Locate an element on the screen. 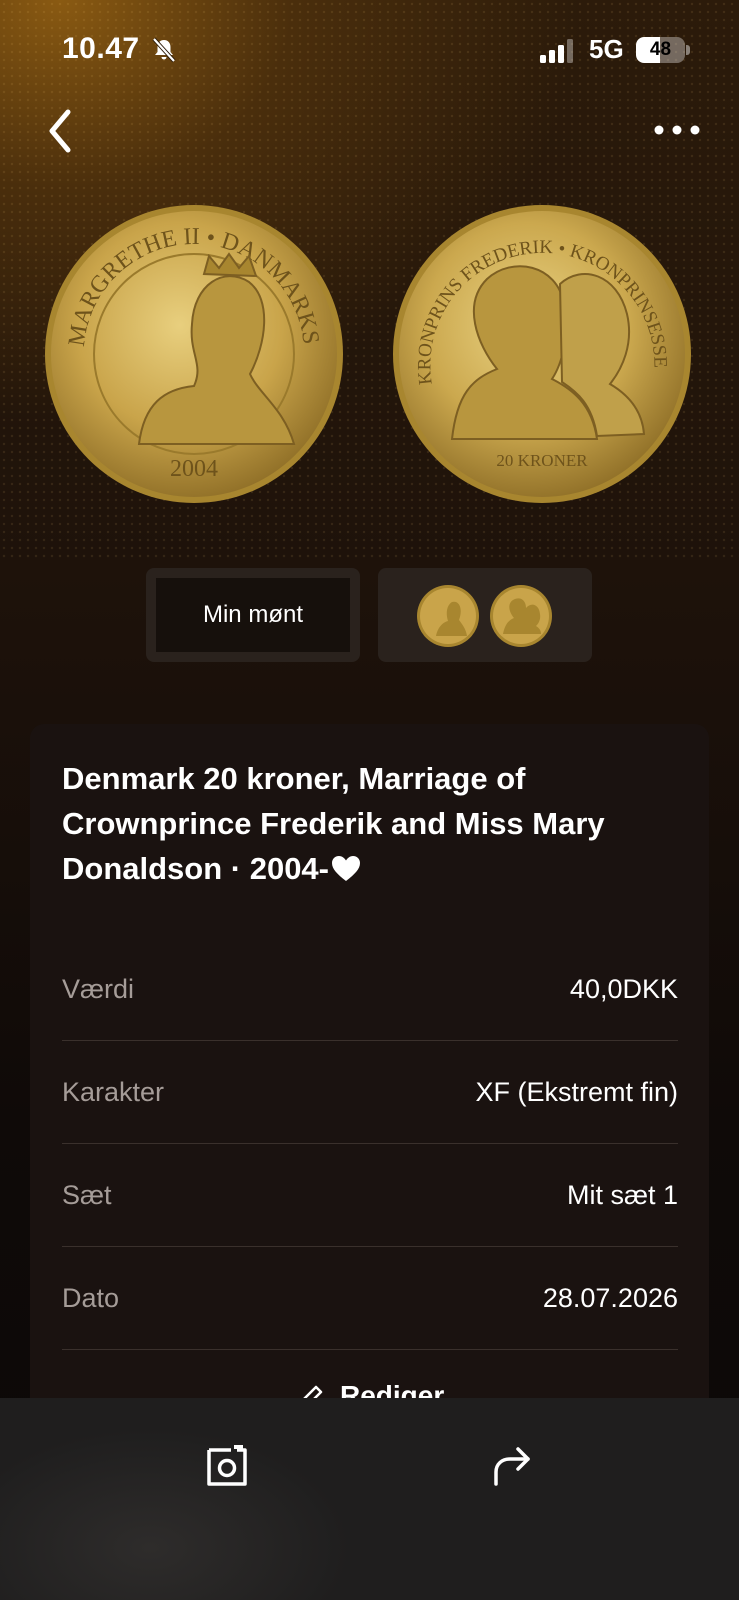  network-type: 5G is located at coordinates (606, 49).